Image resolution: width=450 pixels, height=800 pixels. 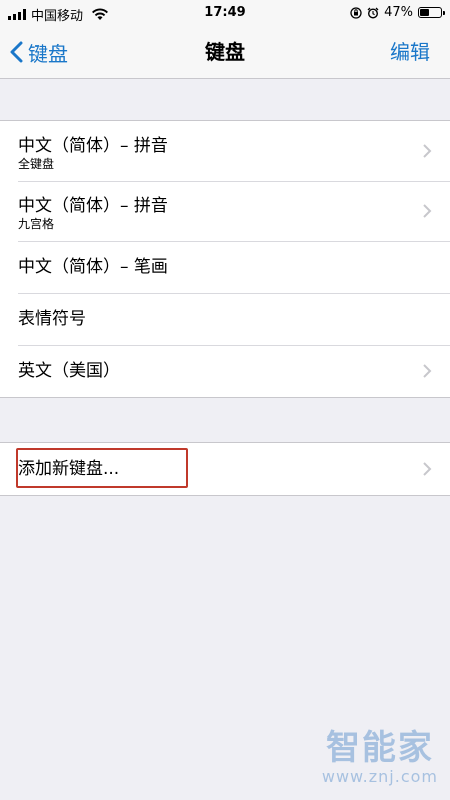 What do you see at coordinates (373, 13) in the screenshot?
I see `alarm-icon` at bounding box center [373, 13].